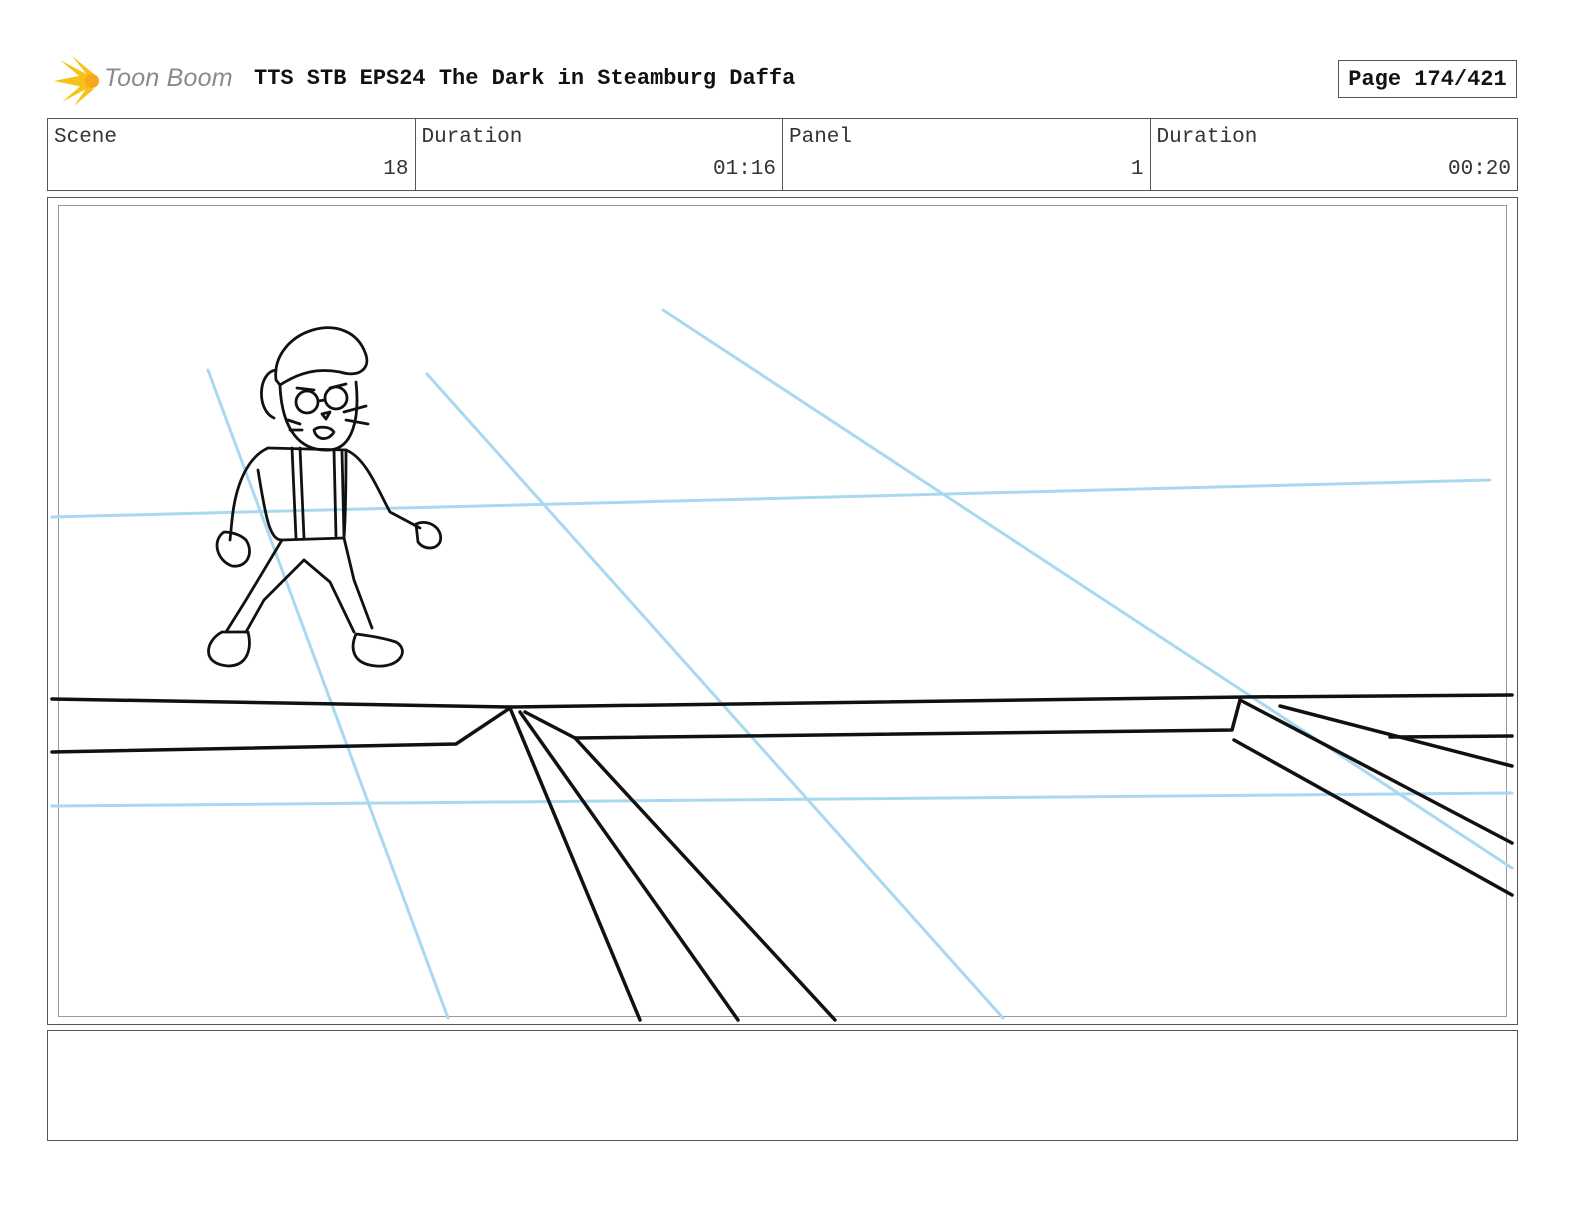  I want to click on character-sketch, so click(325, 497).